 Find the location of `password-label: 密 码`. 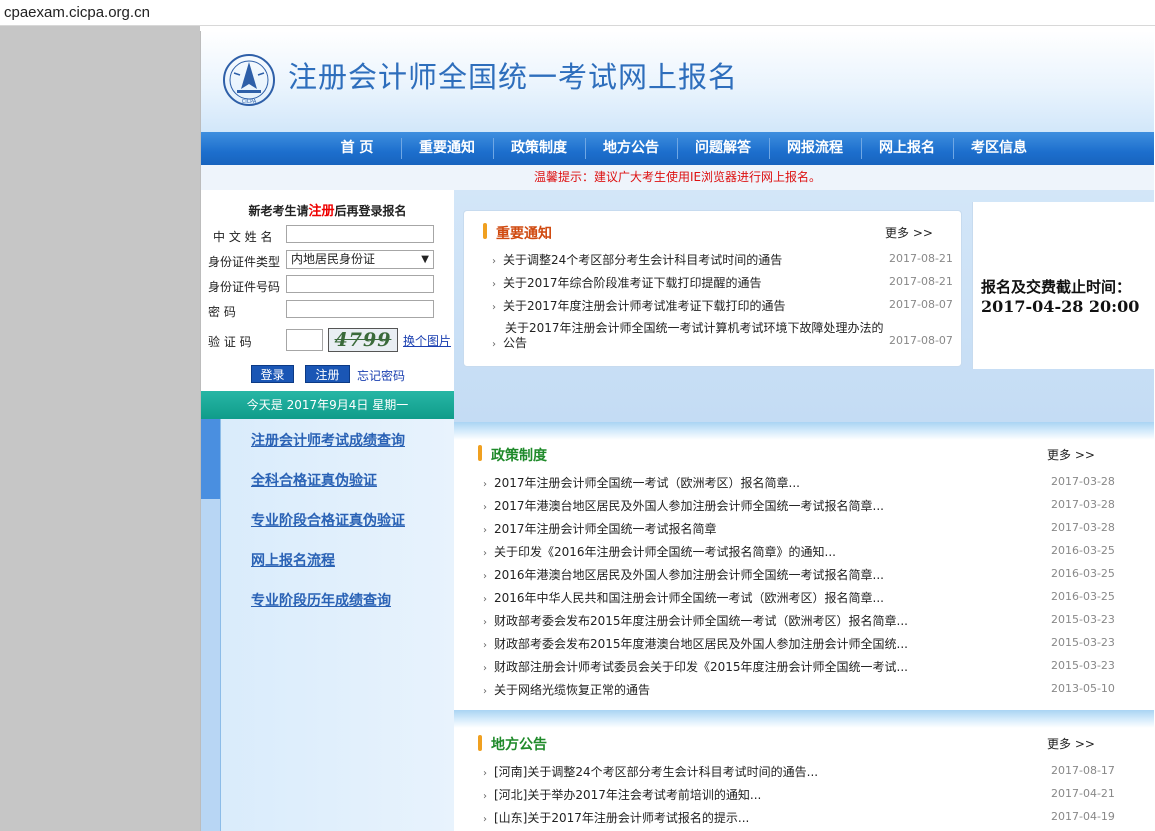

password-label: 密 码 is located at coordinates (222, 312).